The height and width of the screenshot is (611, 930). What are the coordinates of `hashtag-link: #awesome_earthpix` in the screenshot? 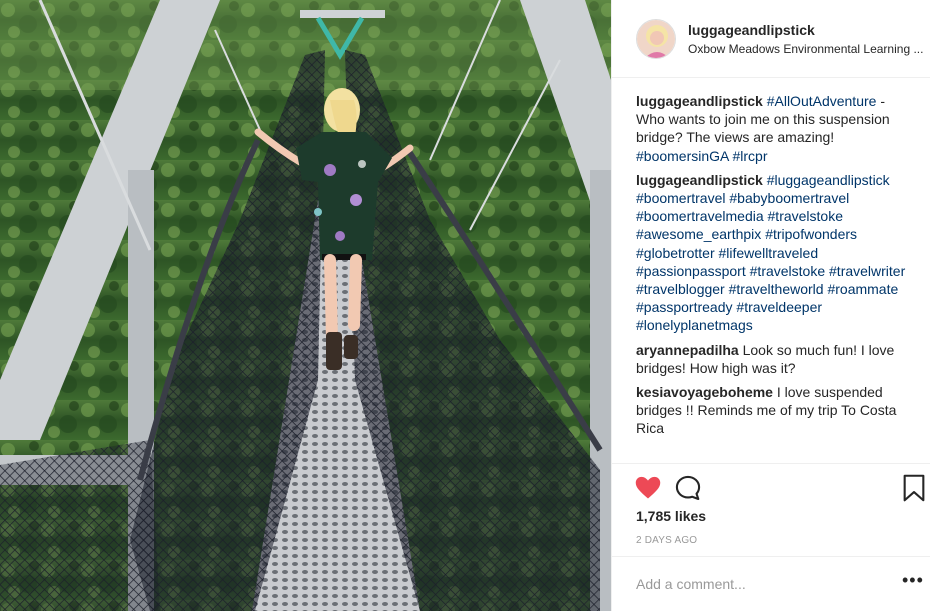 It's located at (698, 234).